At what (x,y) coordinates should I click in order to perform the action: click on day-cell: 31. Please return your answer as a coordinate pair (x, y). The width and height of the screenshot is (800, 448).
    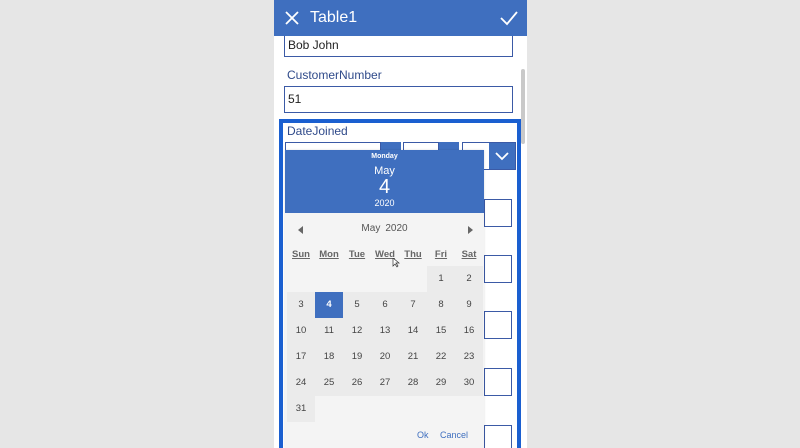
    Looking at the image, I should click on (301, 409).